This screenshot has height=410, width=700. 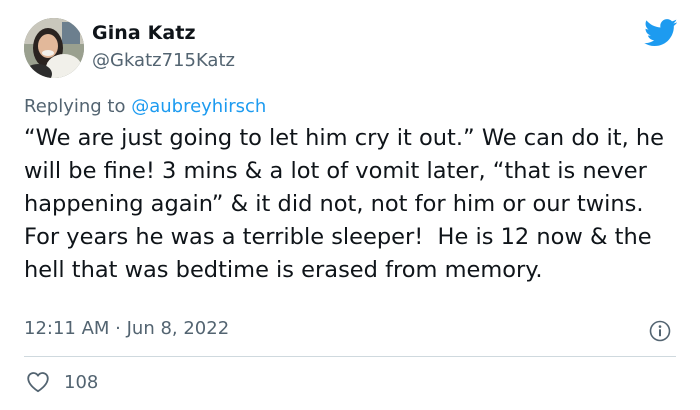 I want to click on reply-mention-link: @aubreyhirsch, so click(x=198, y=106).